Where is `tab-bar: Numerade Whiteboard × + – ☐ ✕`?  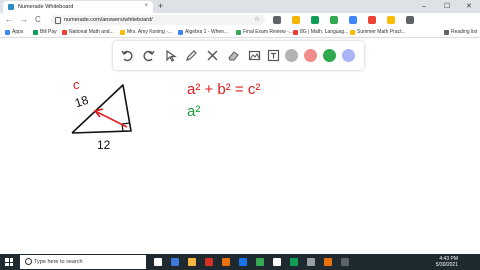
tab-bar: Numerade Whiteboard × + – ☐ ✕ is located at coordinates (240, 6).